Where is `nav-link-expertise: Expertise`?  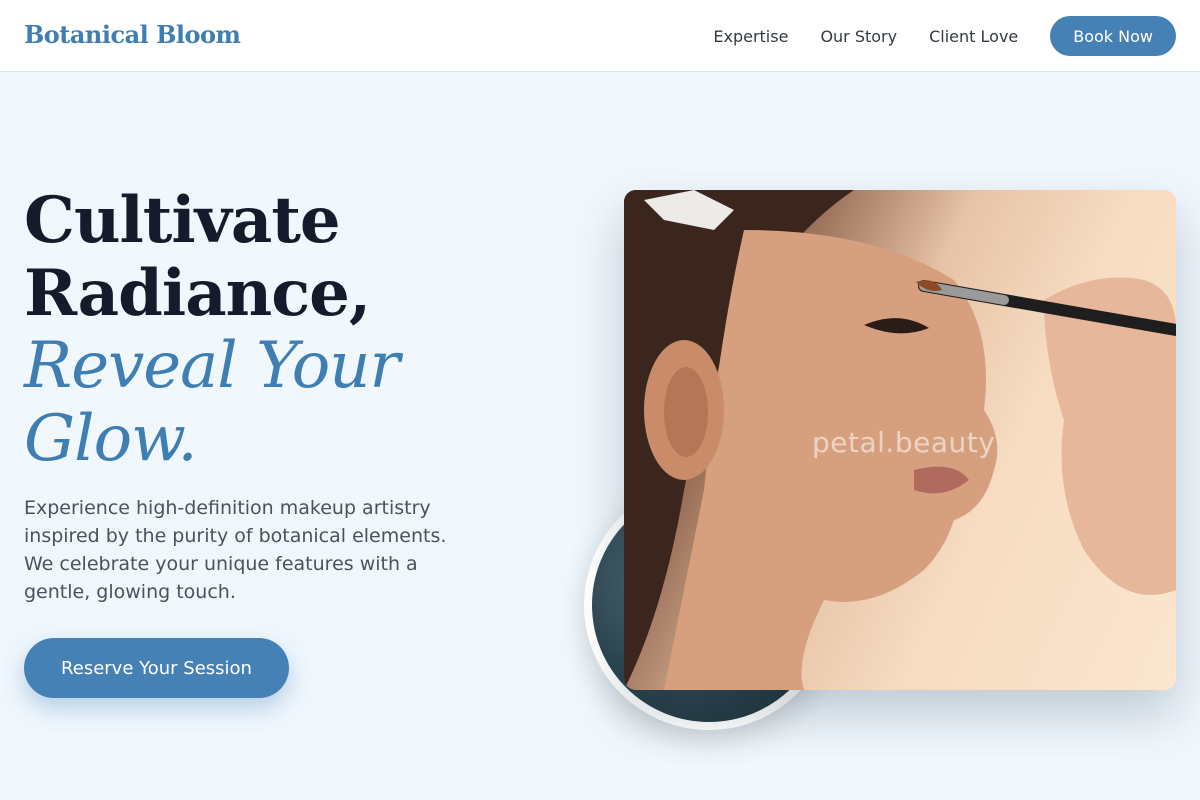 nav-link-expertise: Expertise is located at coordinates (750, 36).